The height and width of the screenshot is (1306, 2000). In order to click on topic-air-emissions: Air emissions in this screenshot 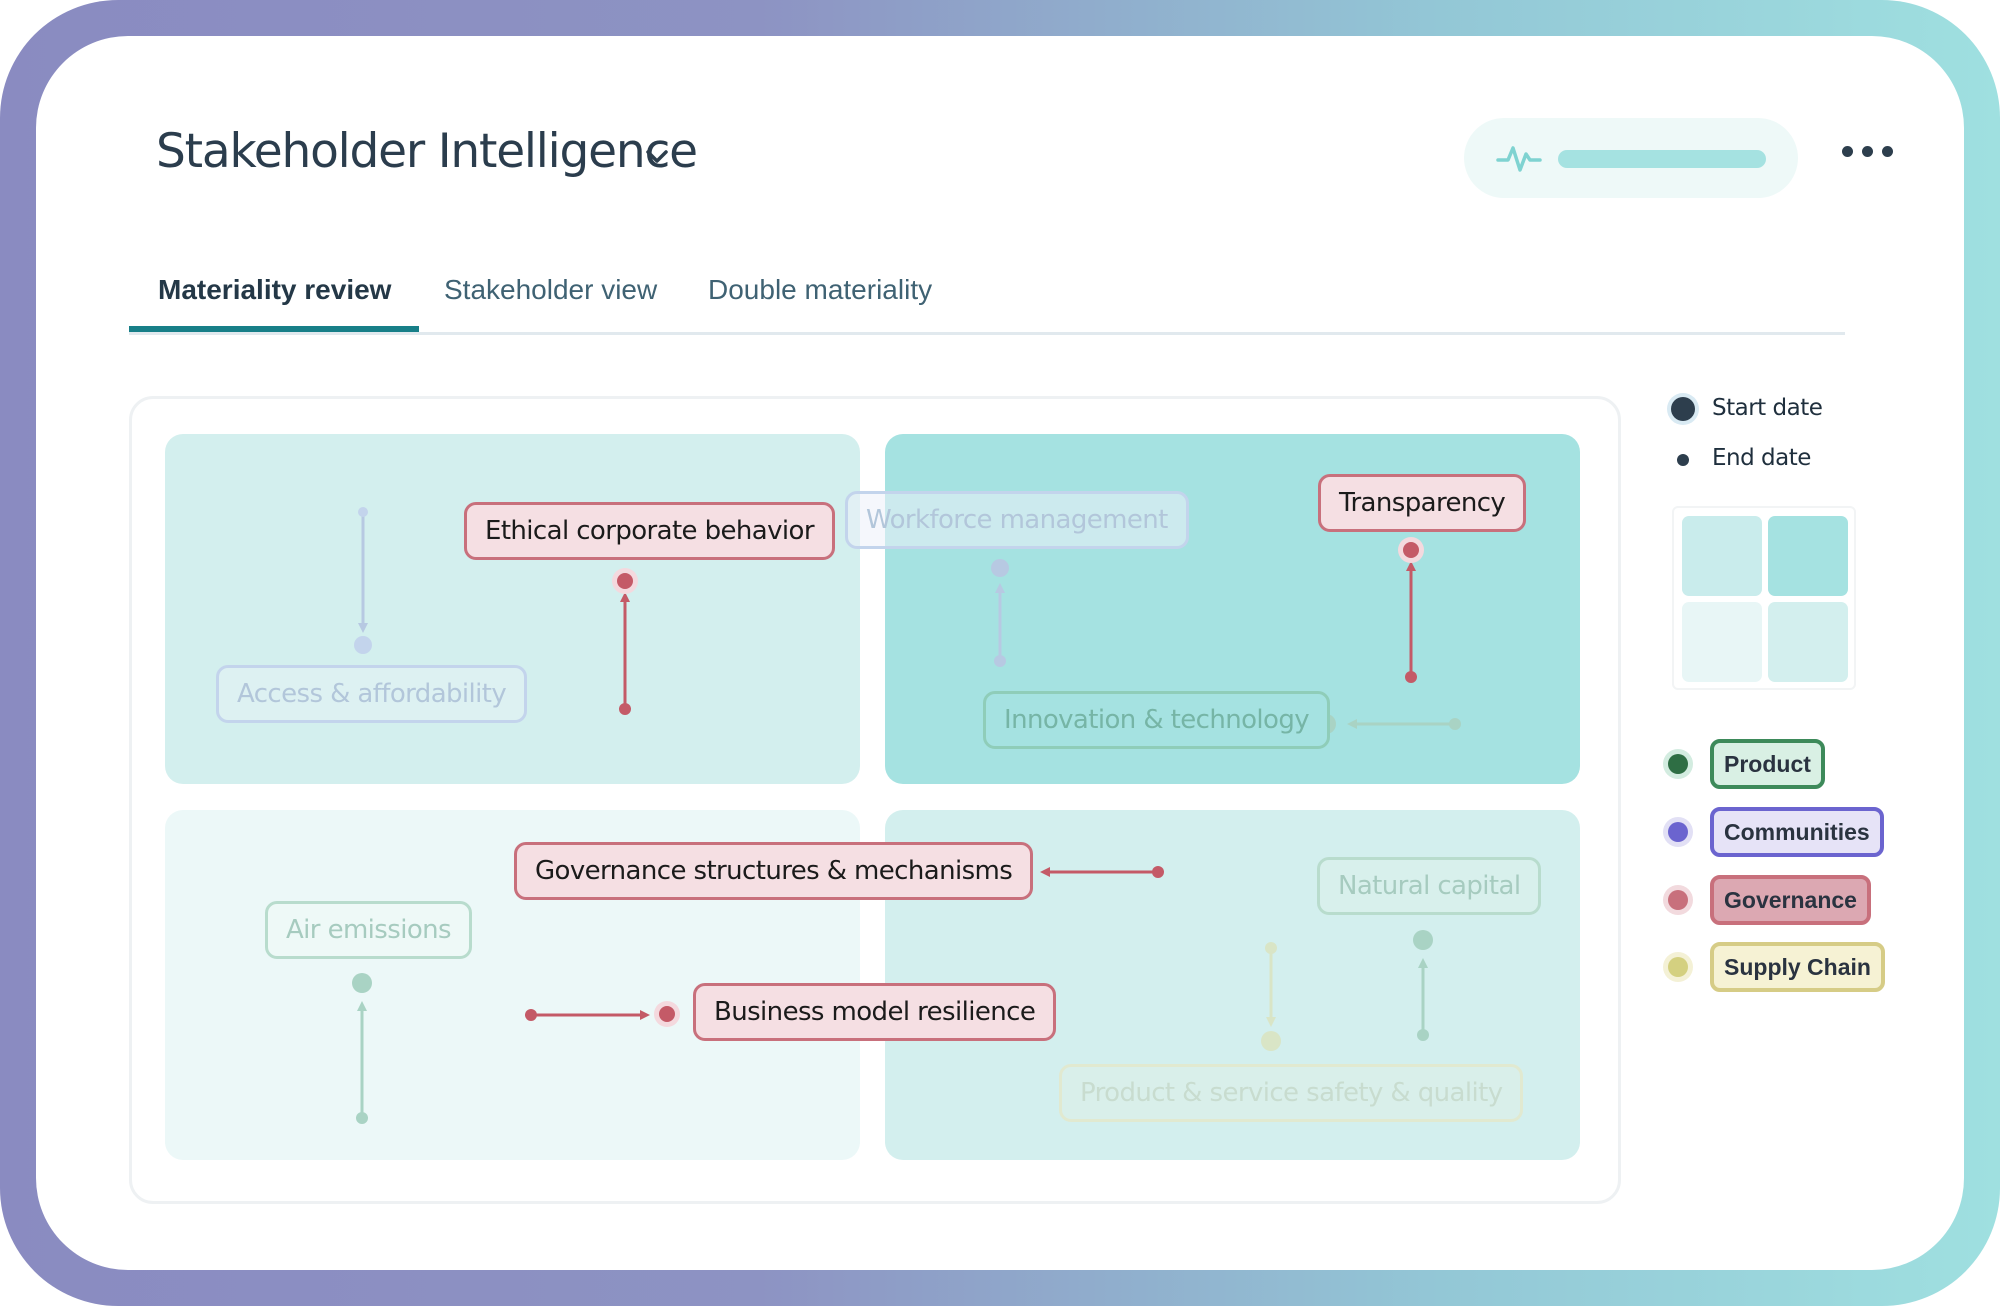, I will do `click(368, 930)`.